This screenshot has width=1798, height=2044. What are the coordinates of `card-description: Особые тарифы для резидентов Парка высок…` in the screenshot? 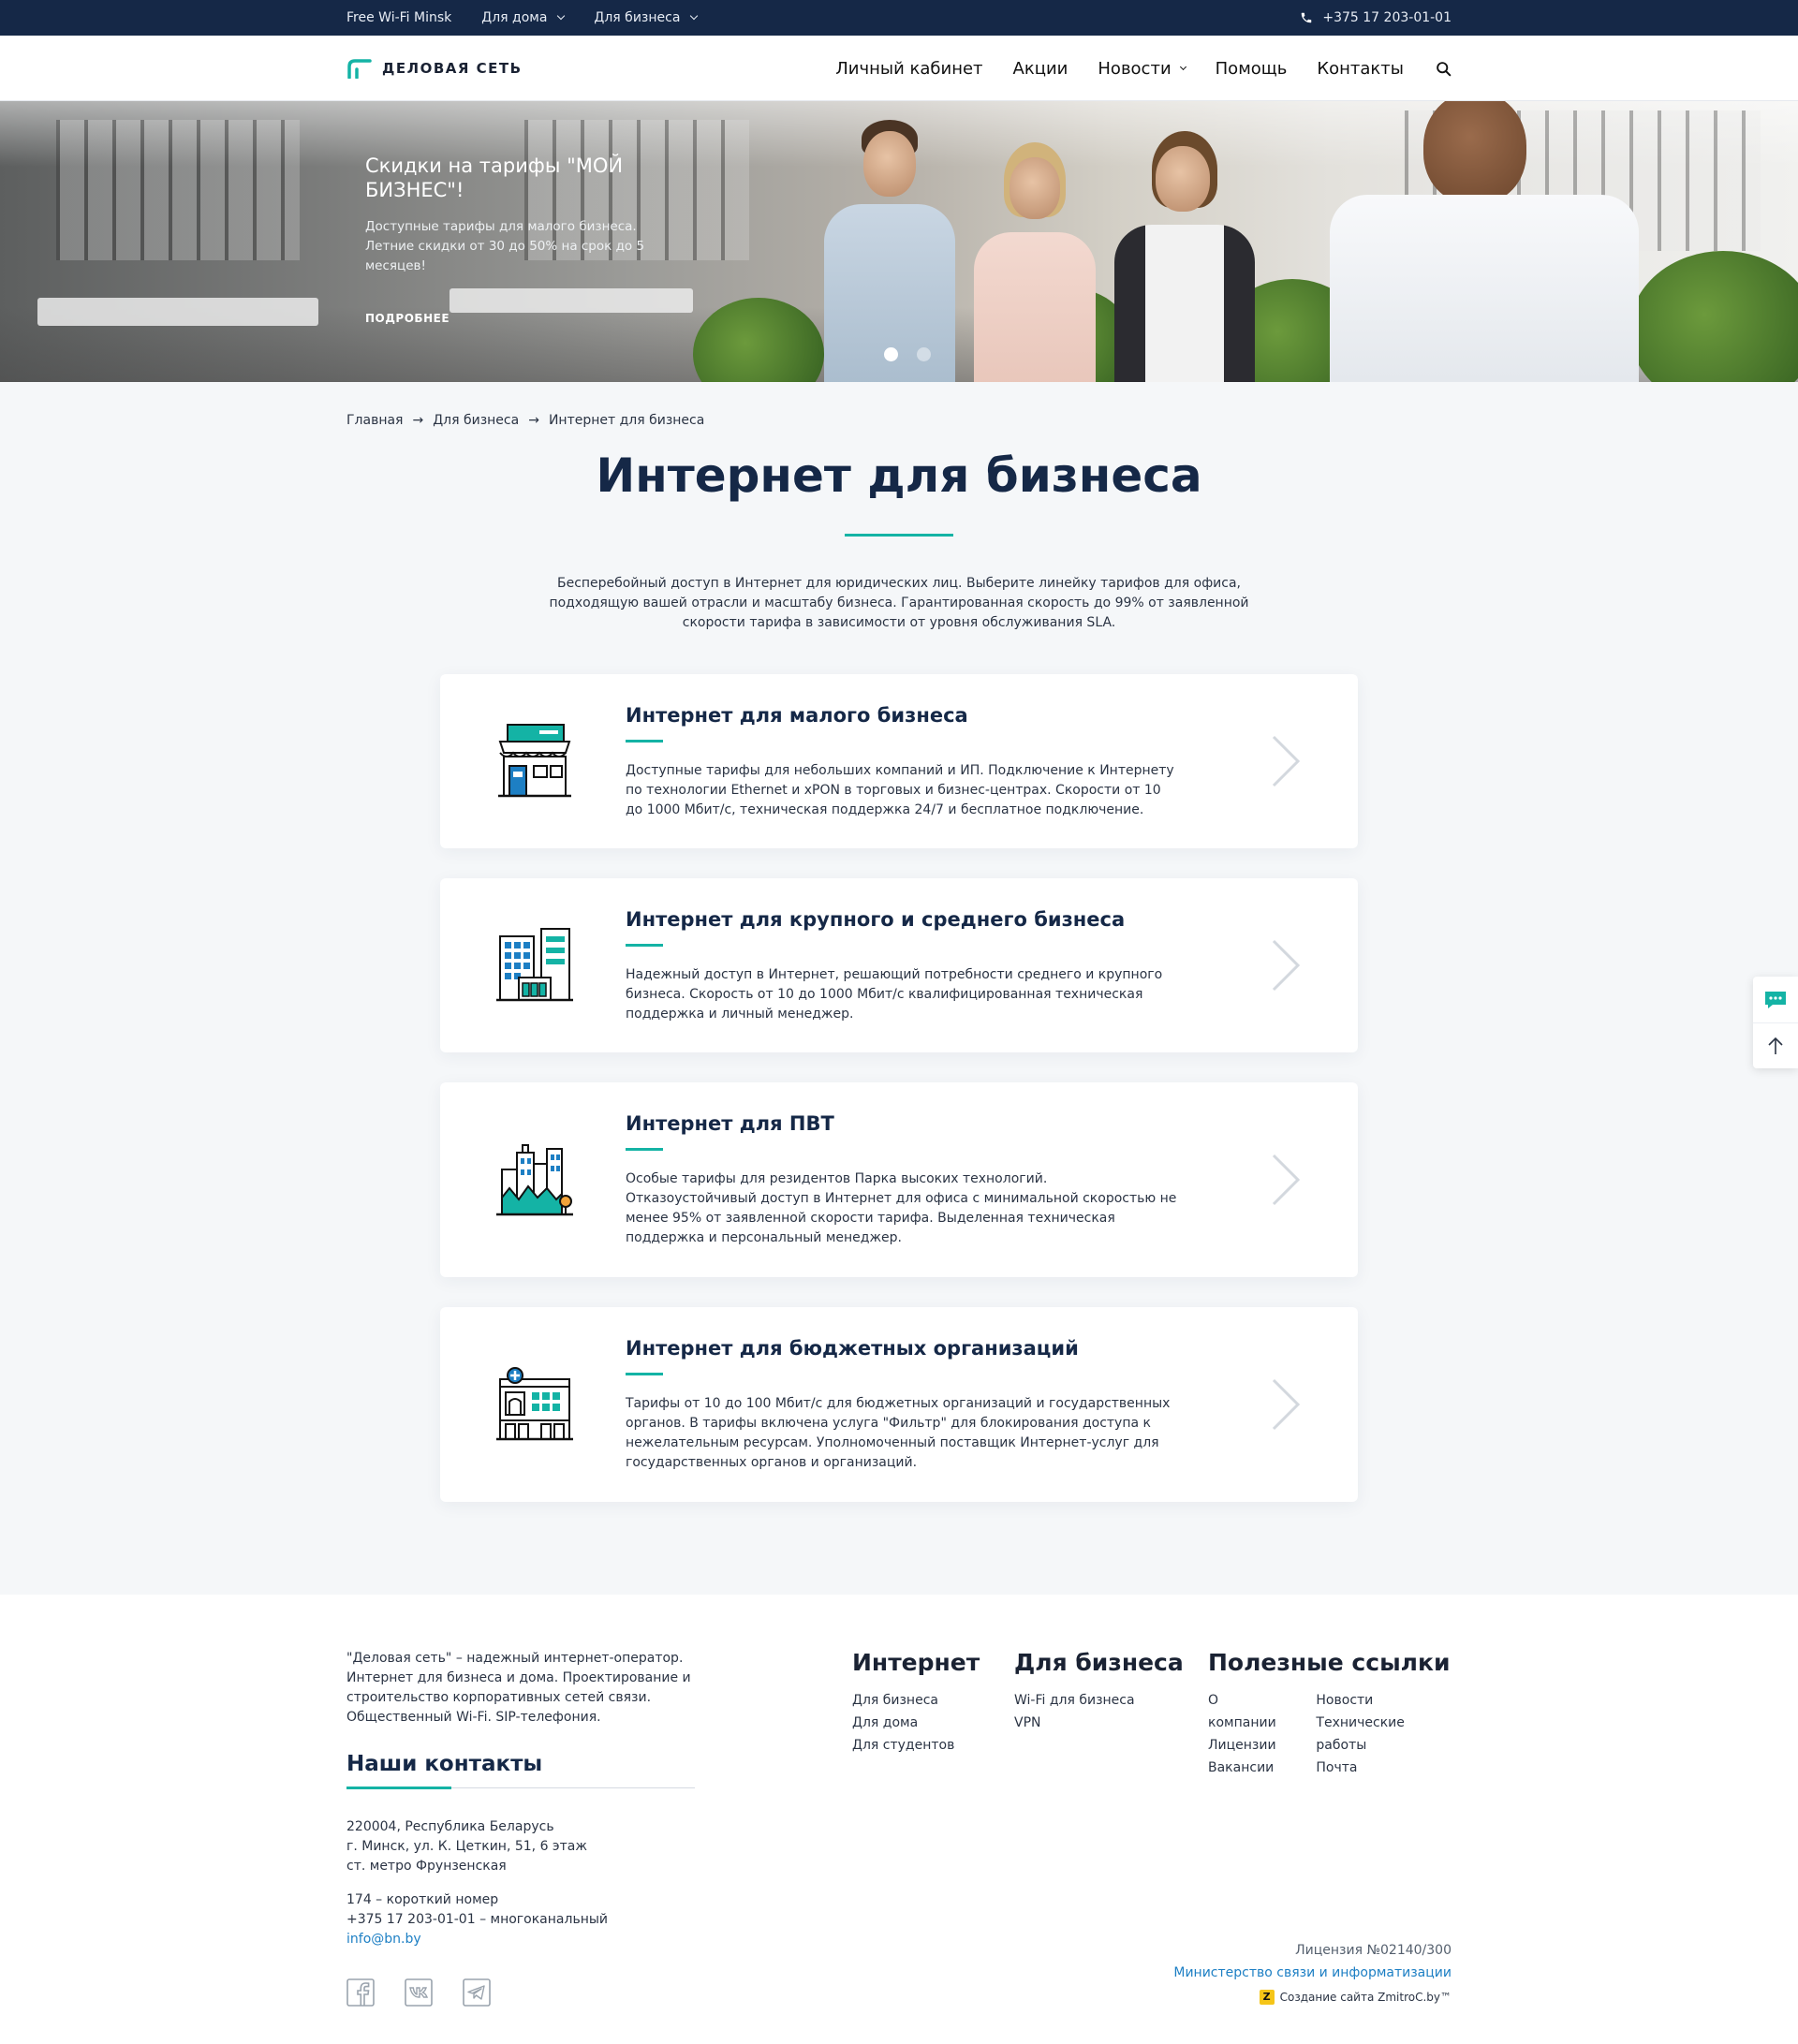 It's located at (901, 1208).